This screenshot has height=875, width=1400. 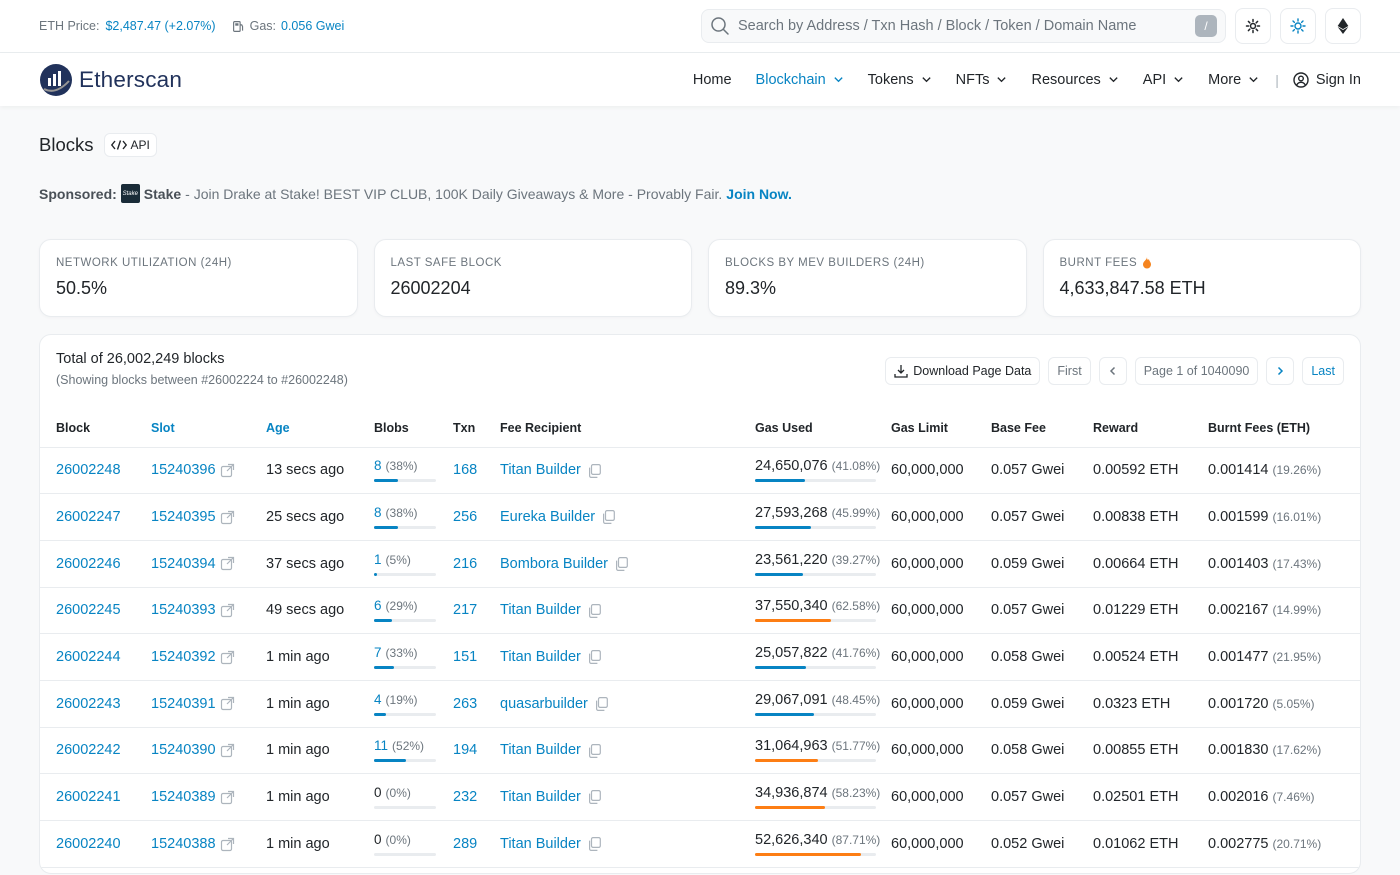 What do you see at coordinates (982, 80) in the screenshot?
I see `nav-item-nfts: NFTs` at bounding box center [982, 80].